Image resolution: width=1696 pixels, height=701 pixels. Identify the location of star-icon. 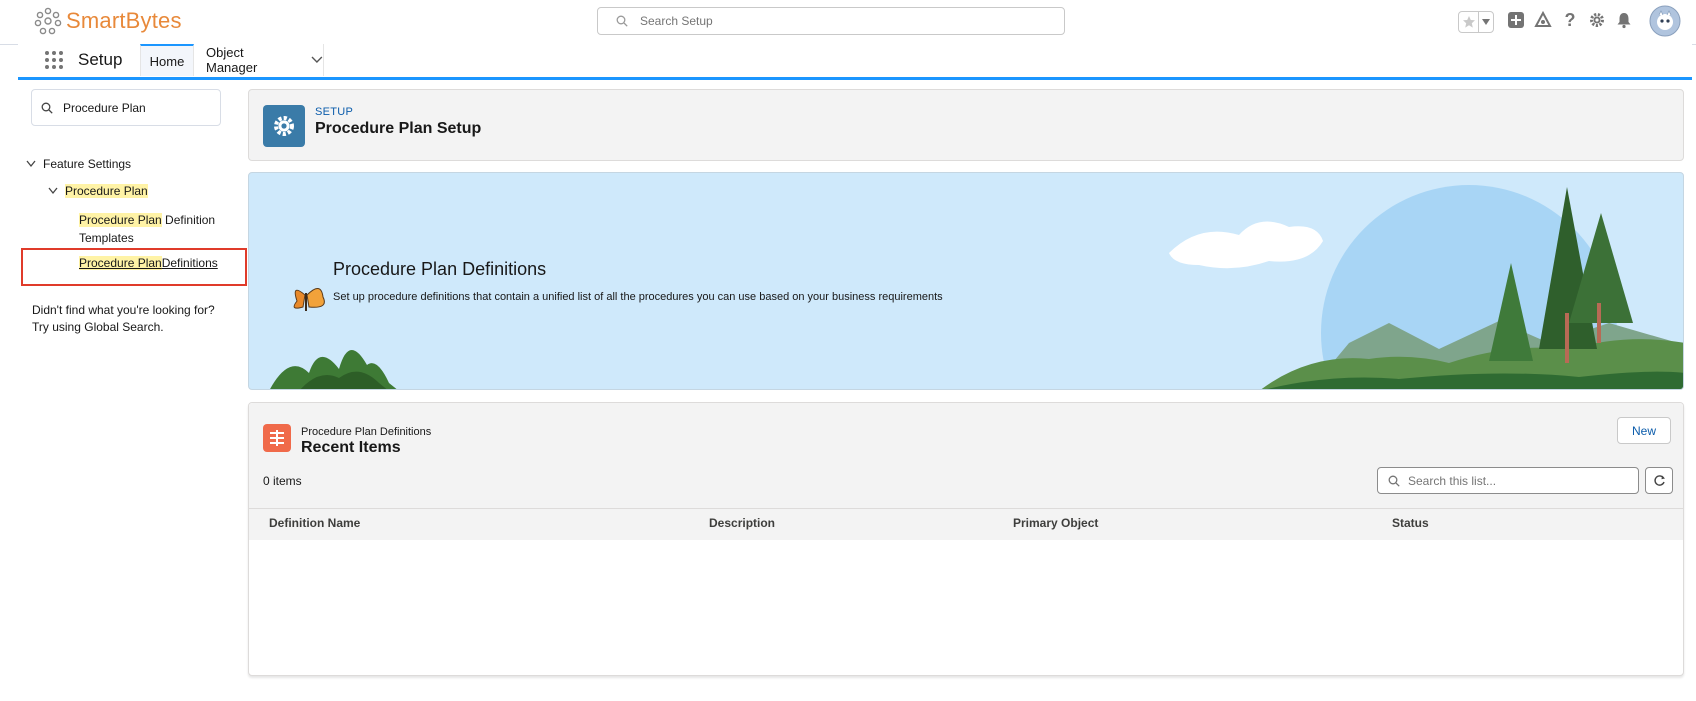
(1468, 22).